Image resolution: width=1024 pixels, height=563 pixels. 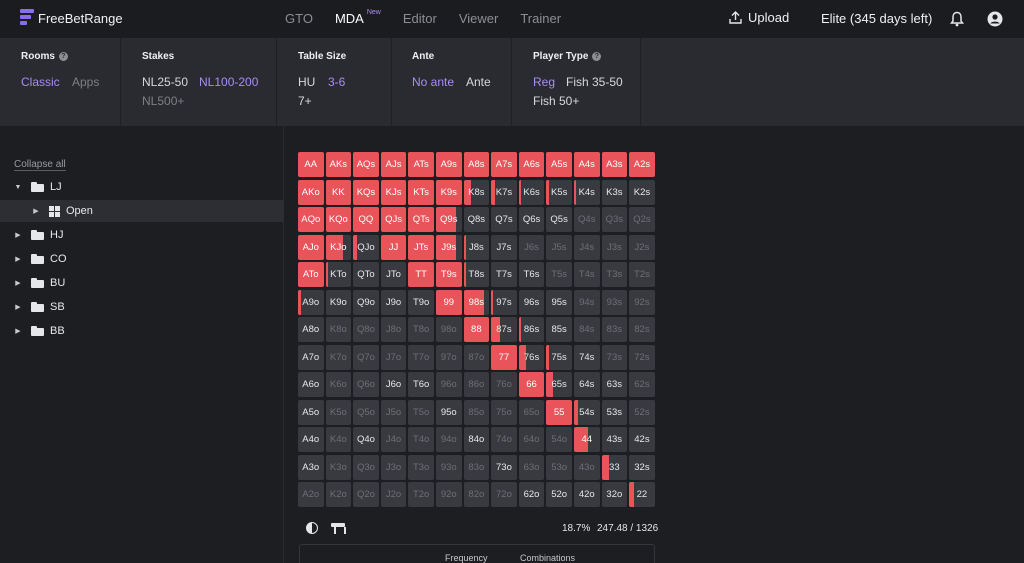 I want to click on hand-cell-t7o: T7o, so click(x=421, y=357).